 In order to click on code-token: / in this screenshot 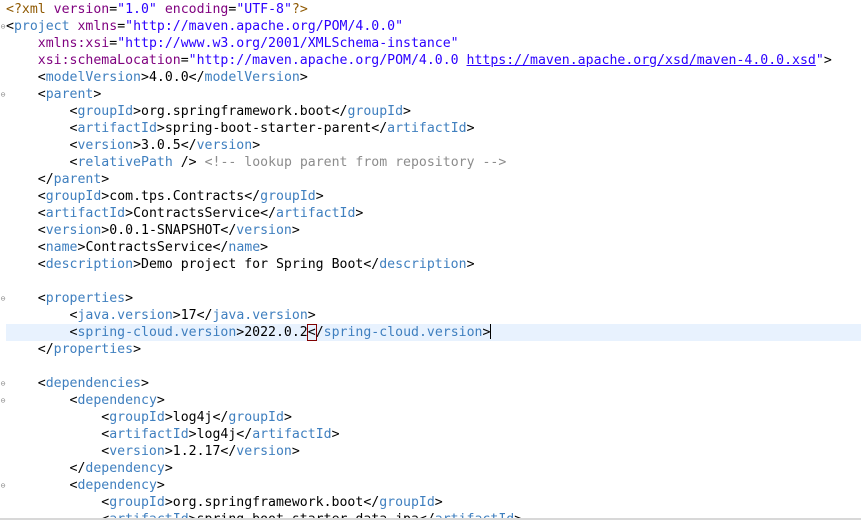, I will do `click(319, 332)`.